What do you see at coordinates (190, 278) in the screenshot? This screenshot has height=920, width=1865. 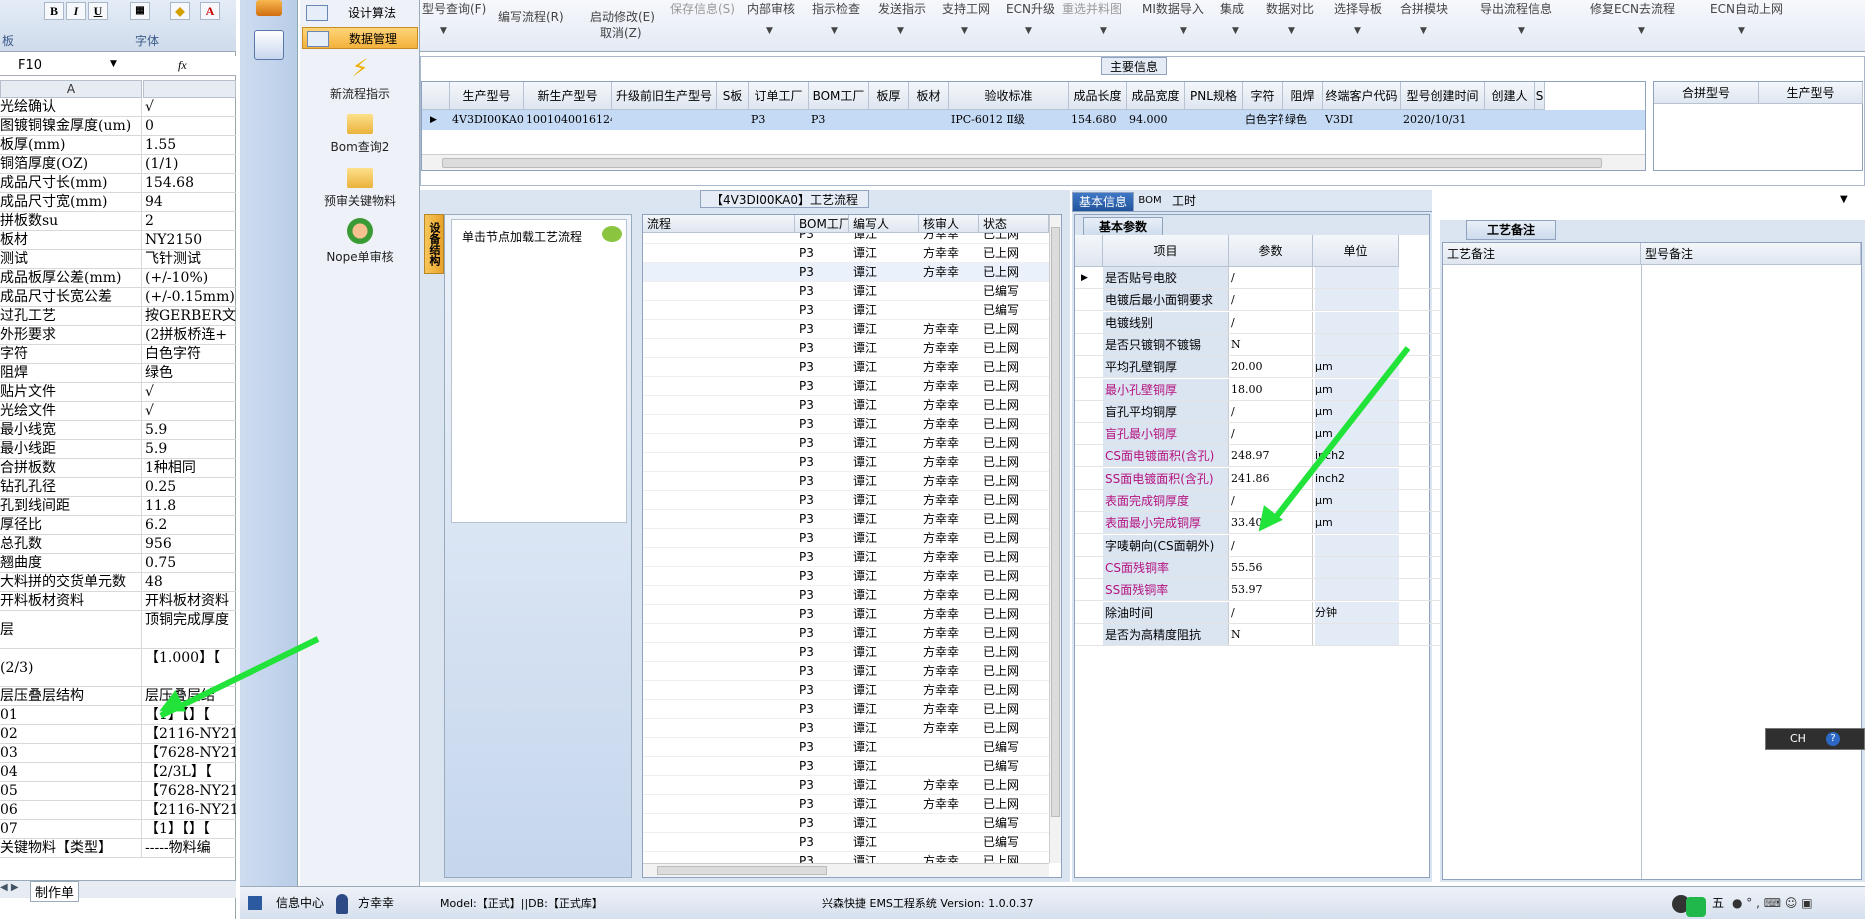 I see `excel-cell-b: (+/-10%)` at bounding box center [190, 278].